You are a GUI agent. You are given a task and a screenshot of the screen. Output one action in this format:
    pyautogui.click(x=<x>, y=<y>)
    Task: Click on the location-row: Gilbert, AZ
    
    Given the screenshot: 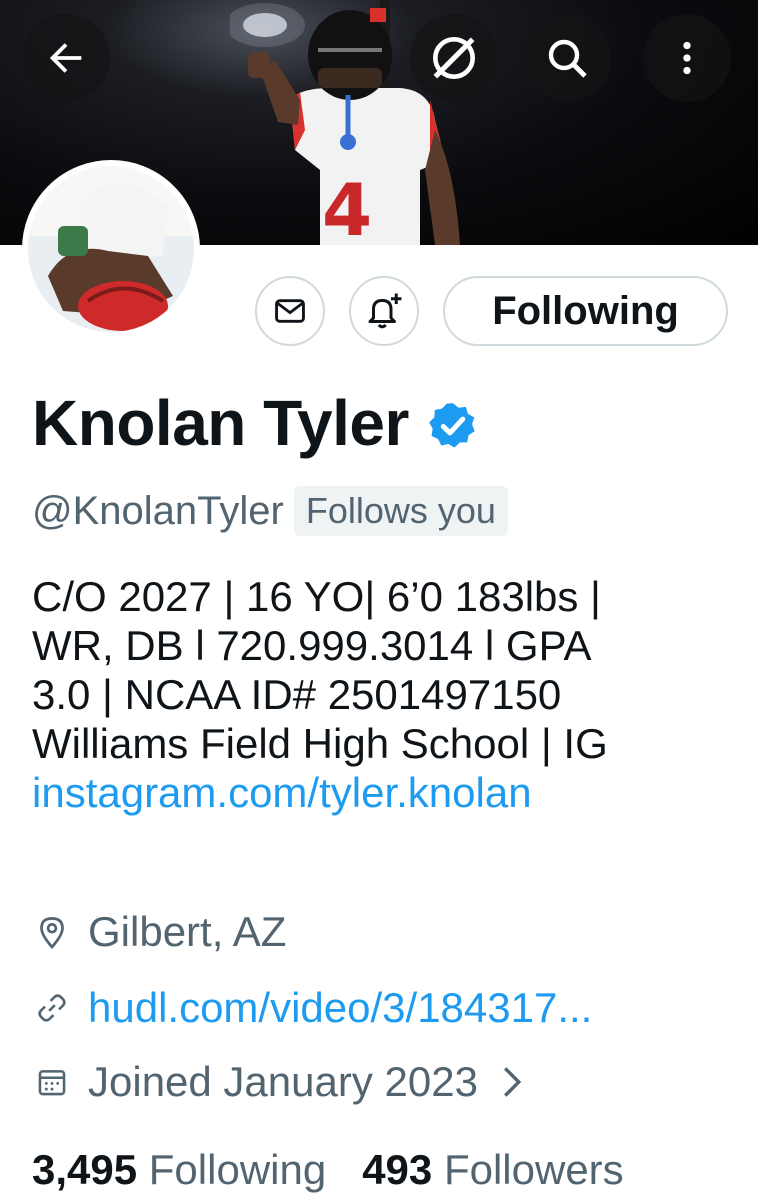 What is the action you would take?
    pyautogui.click(x=159, y=932)
    